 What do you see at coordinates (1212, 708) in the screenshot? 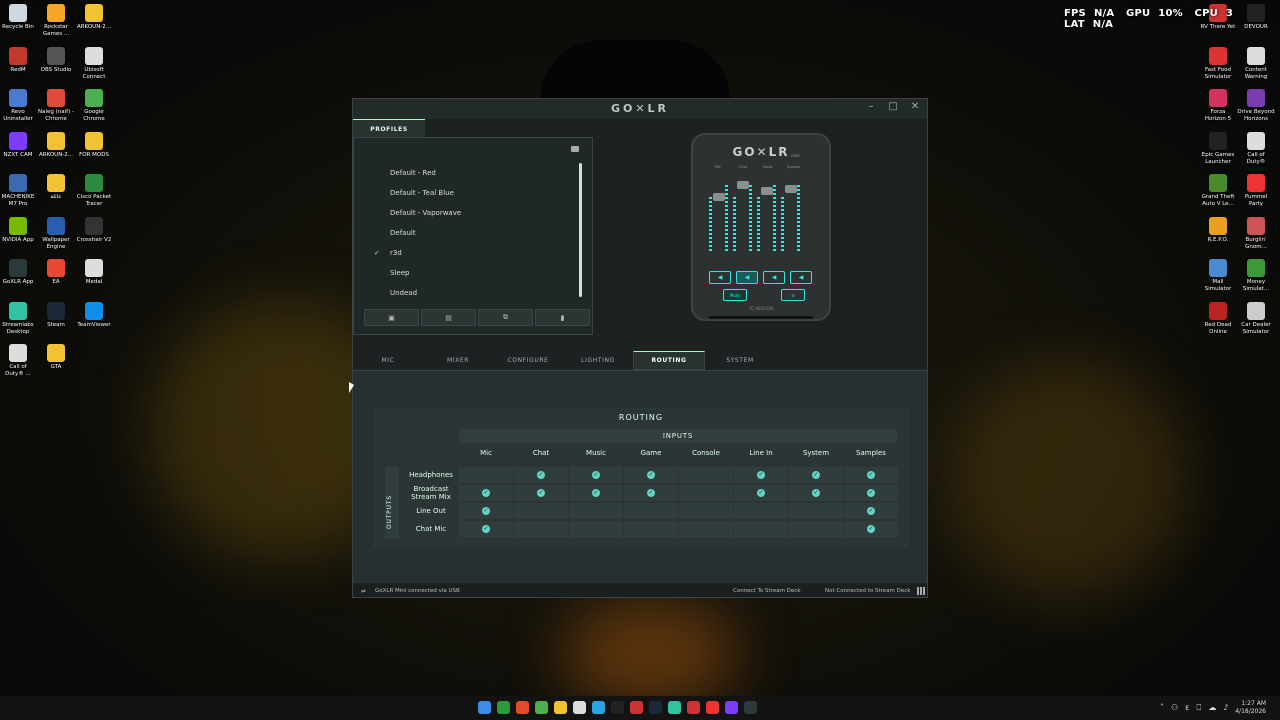
I see `tray-icon: ☁` at bounding box center [1212, 708].